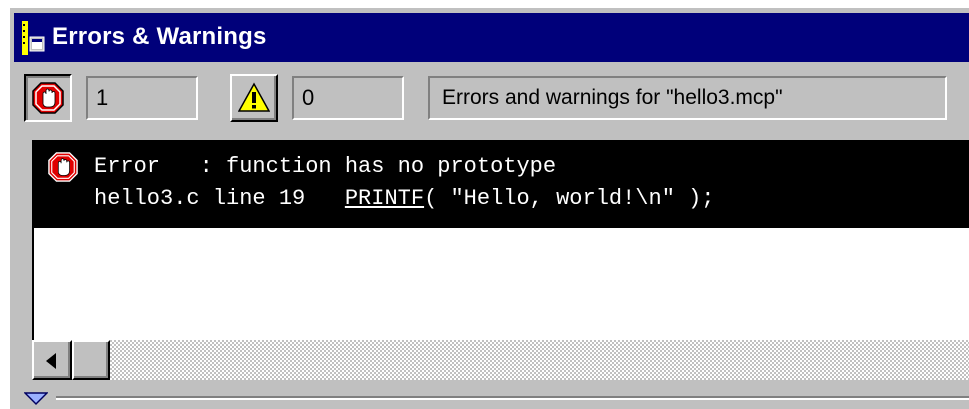  Describe the element at coordinates (500, 360) in the screenshot. I see `horizontal-scrollbar` at that location.